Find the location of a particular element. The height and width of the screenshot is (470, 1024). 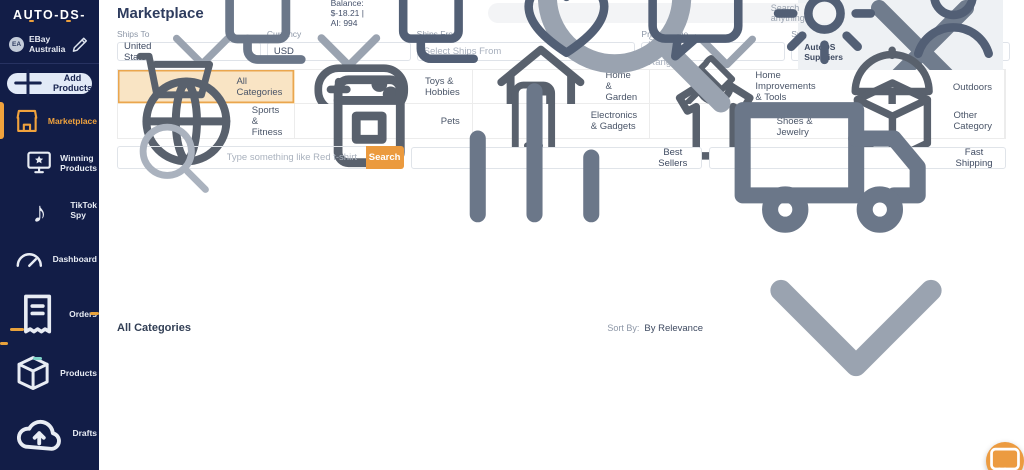

avatar: EA is located at coordinates (16, 44).